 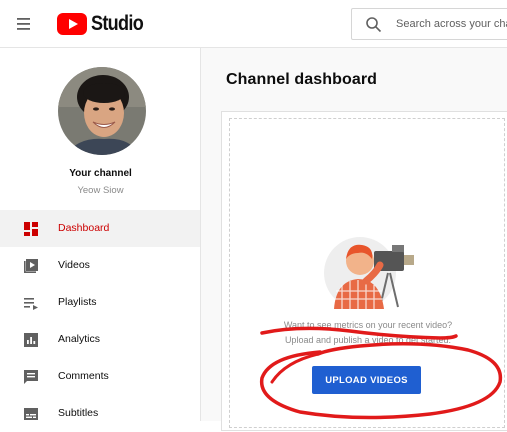 I want to click on sidebar-item-label: Videos, so click(x=74, y=265).